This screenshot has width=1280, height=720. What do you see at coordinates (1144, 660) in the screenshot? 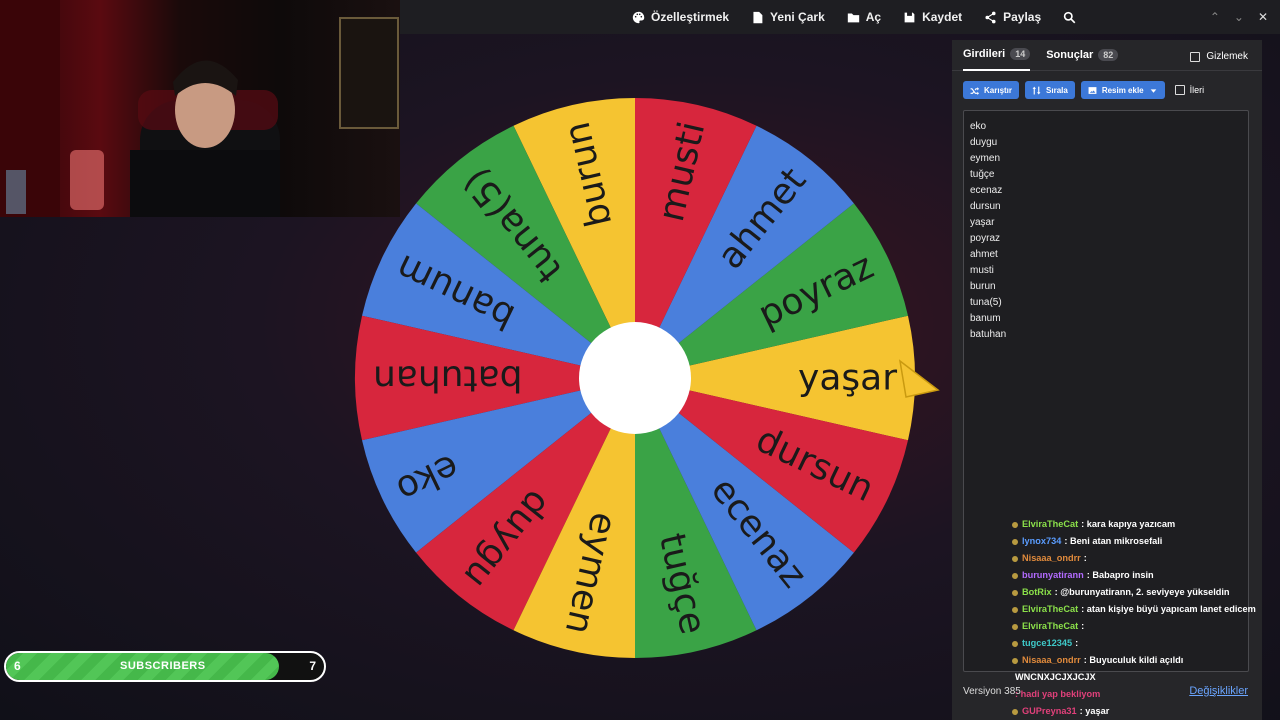
I see `chat-message: Nisaaa_ondrr: Buyuculuk kildi açıldı` at bounding box center [1144, 660].